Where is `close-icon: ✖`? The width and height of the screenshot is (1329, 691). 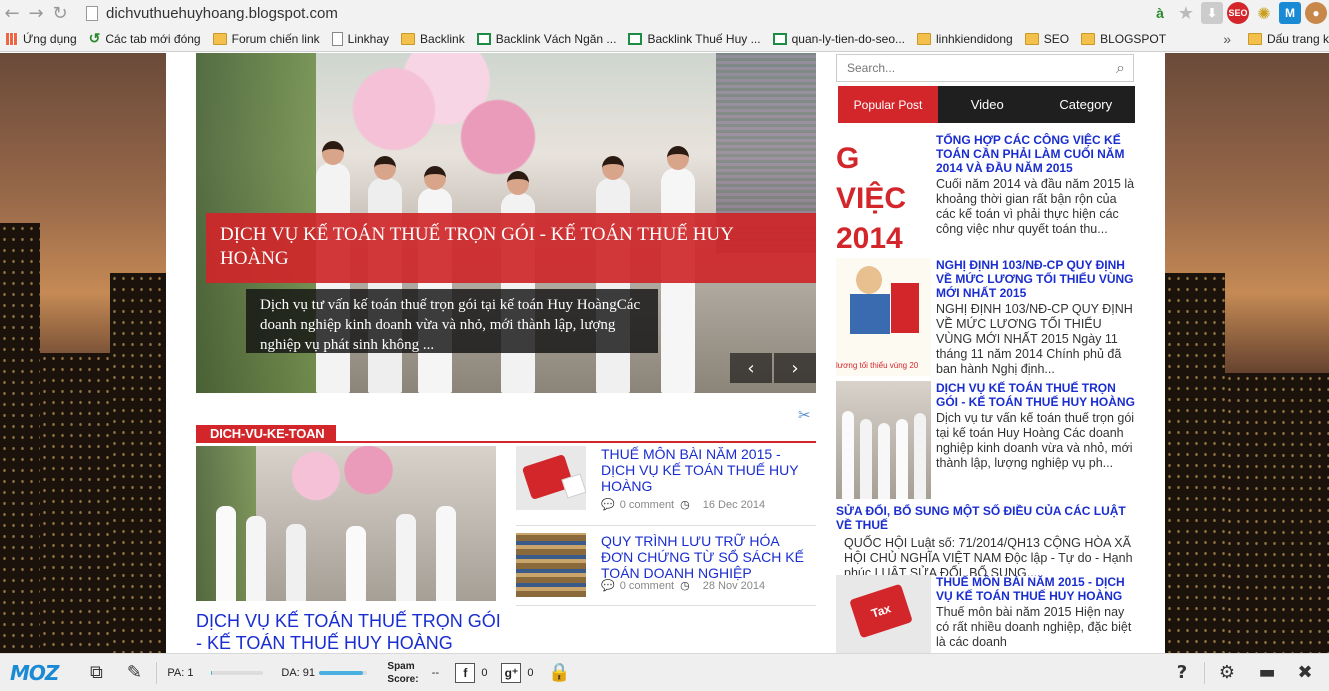 close-icon: ✖ is located at coordinates (1305, 673).